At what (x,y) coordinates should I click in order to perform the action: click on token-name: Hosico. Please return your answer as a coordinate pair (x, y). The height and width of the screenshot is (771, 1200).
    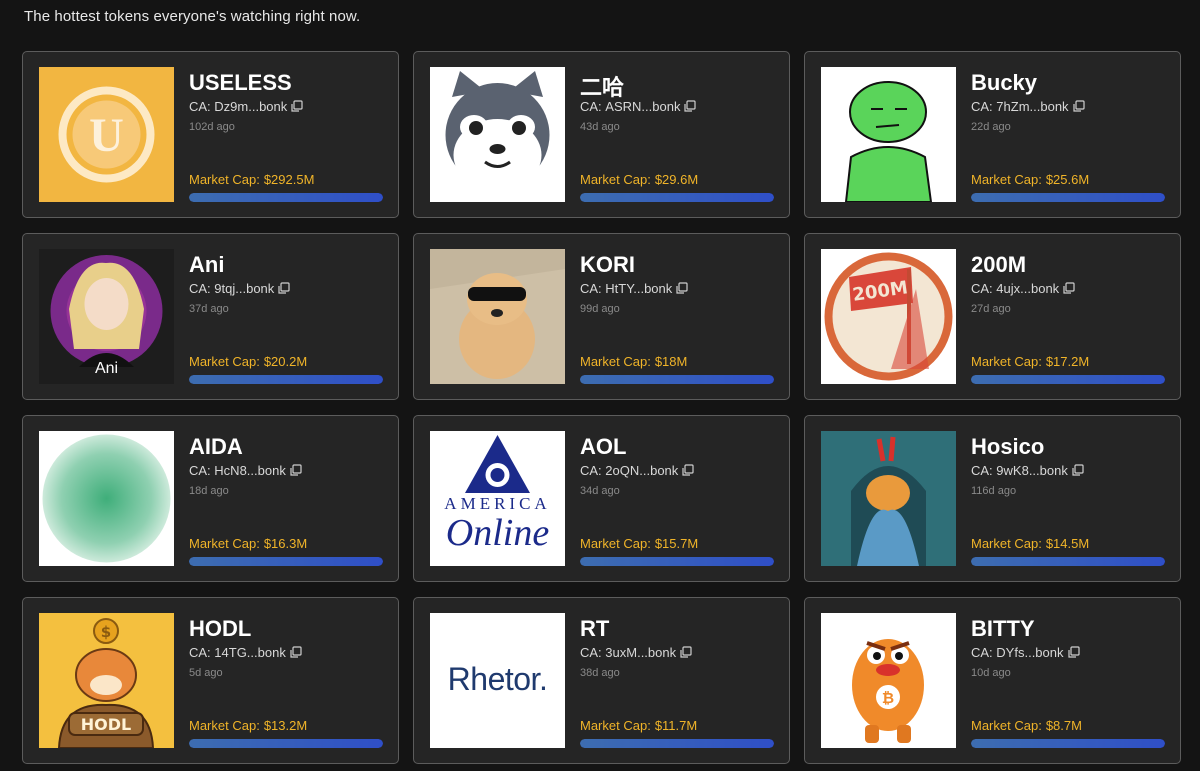
    Looking at the image, I should click on (1008, 446).